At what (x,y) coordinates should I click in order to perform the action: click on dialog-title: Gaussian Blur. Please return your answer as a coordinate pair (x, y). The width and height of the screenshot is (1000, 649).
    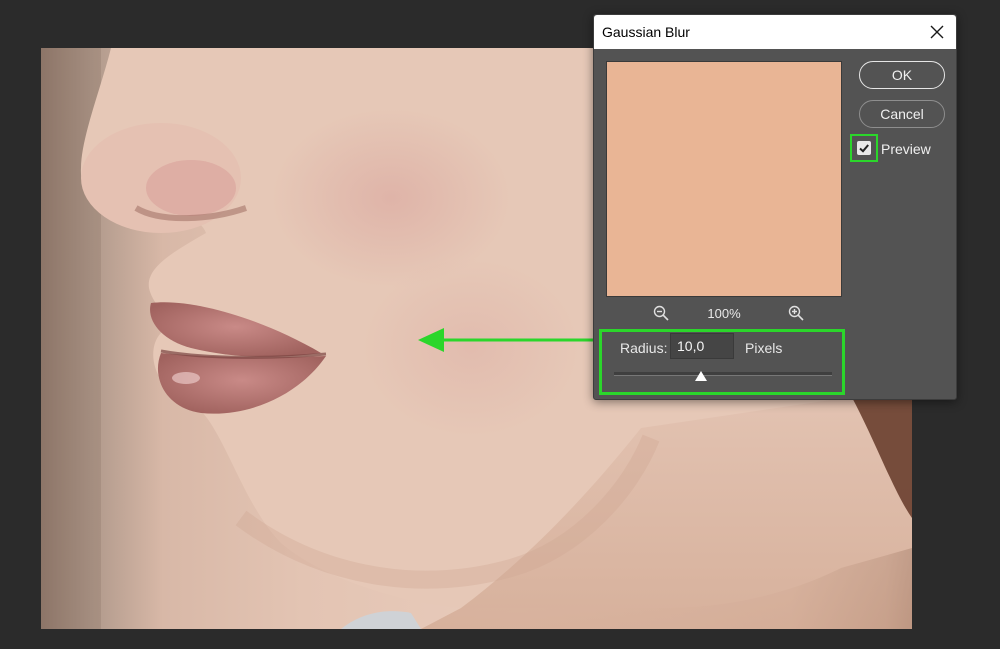
    Looking at the image, I should click on (646, 32).